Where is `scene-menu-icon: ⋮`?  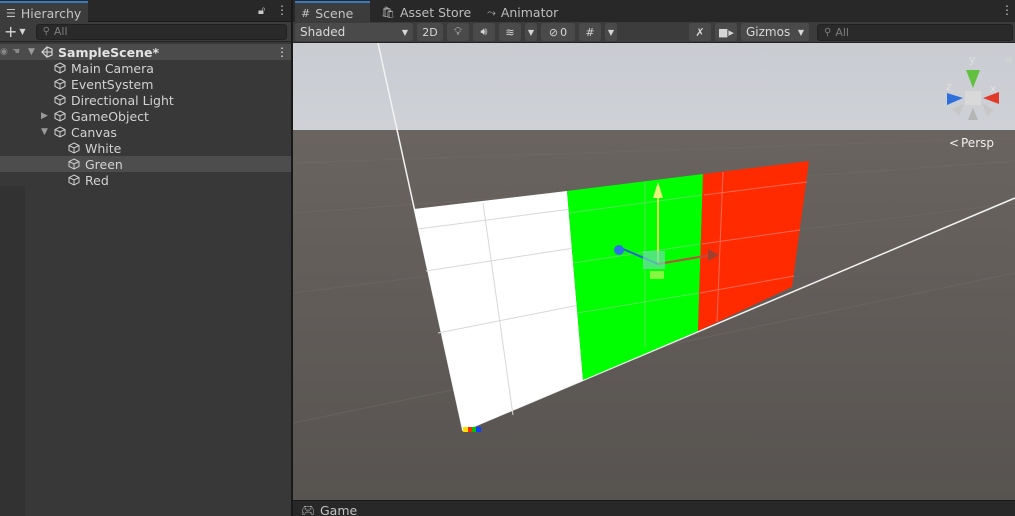 scene-menu-icon: ⋮ is located at coordinates (282, 52).